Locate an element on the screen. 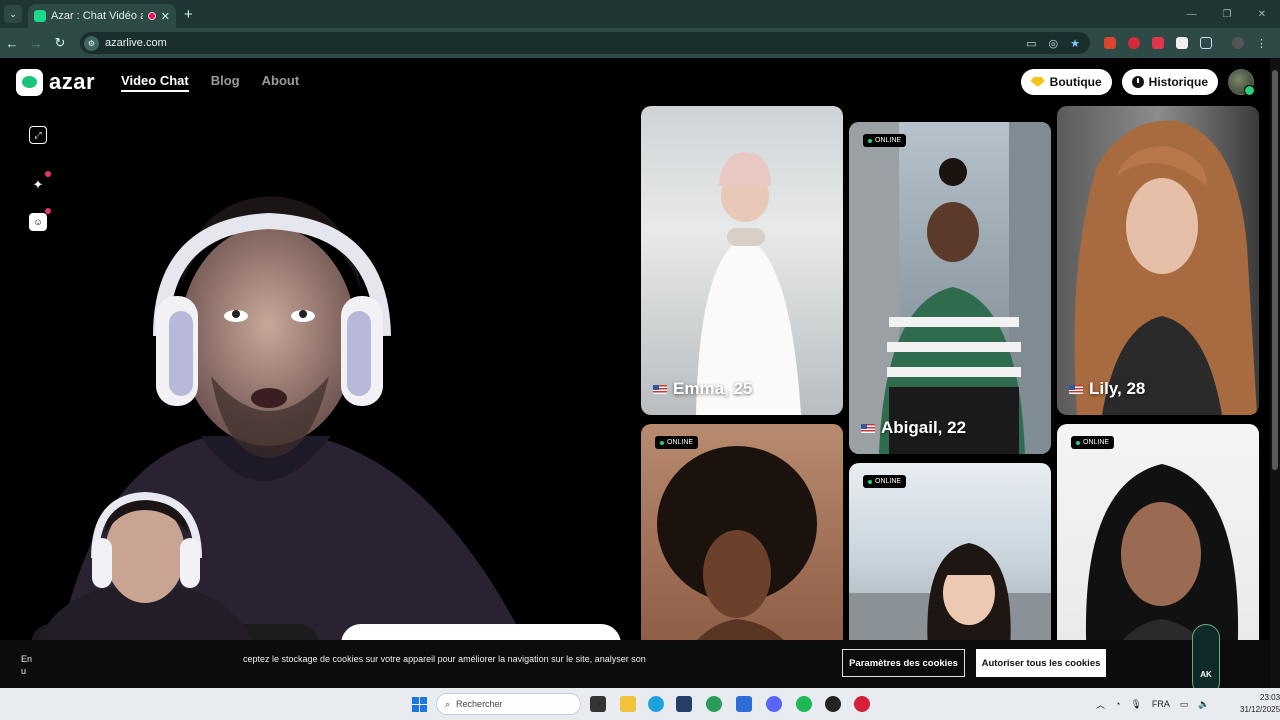 Image resolution: width=1280 pixels, height=720 pixels. menu-kebab-icon: ⋮ is located at coordinates (1261, 43).